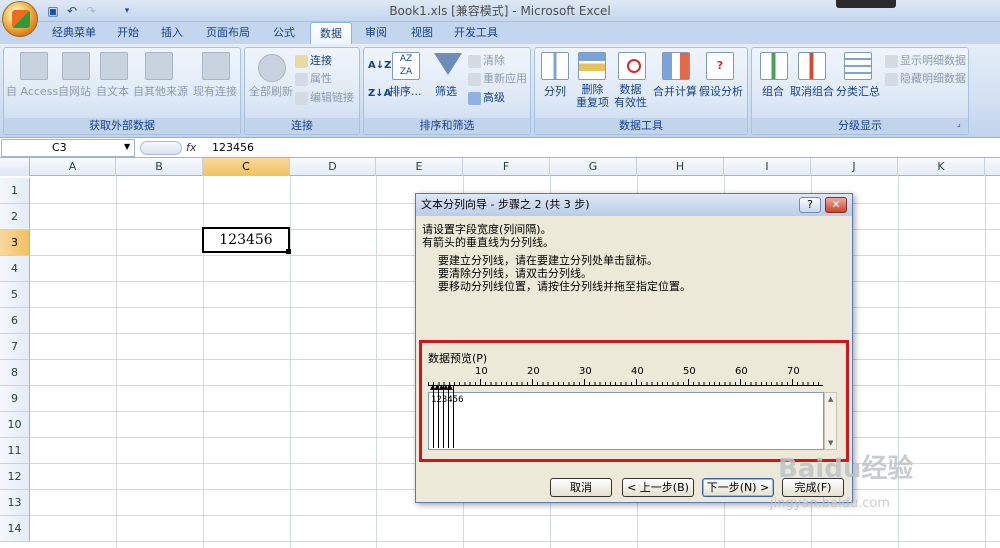 The height and width of the screenshot is (548, 1000). Describe the element at coordinates (379, 93) in the screenshot. I see `sort-desc-icon: Z↓A` at that location.